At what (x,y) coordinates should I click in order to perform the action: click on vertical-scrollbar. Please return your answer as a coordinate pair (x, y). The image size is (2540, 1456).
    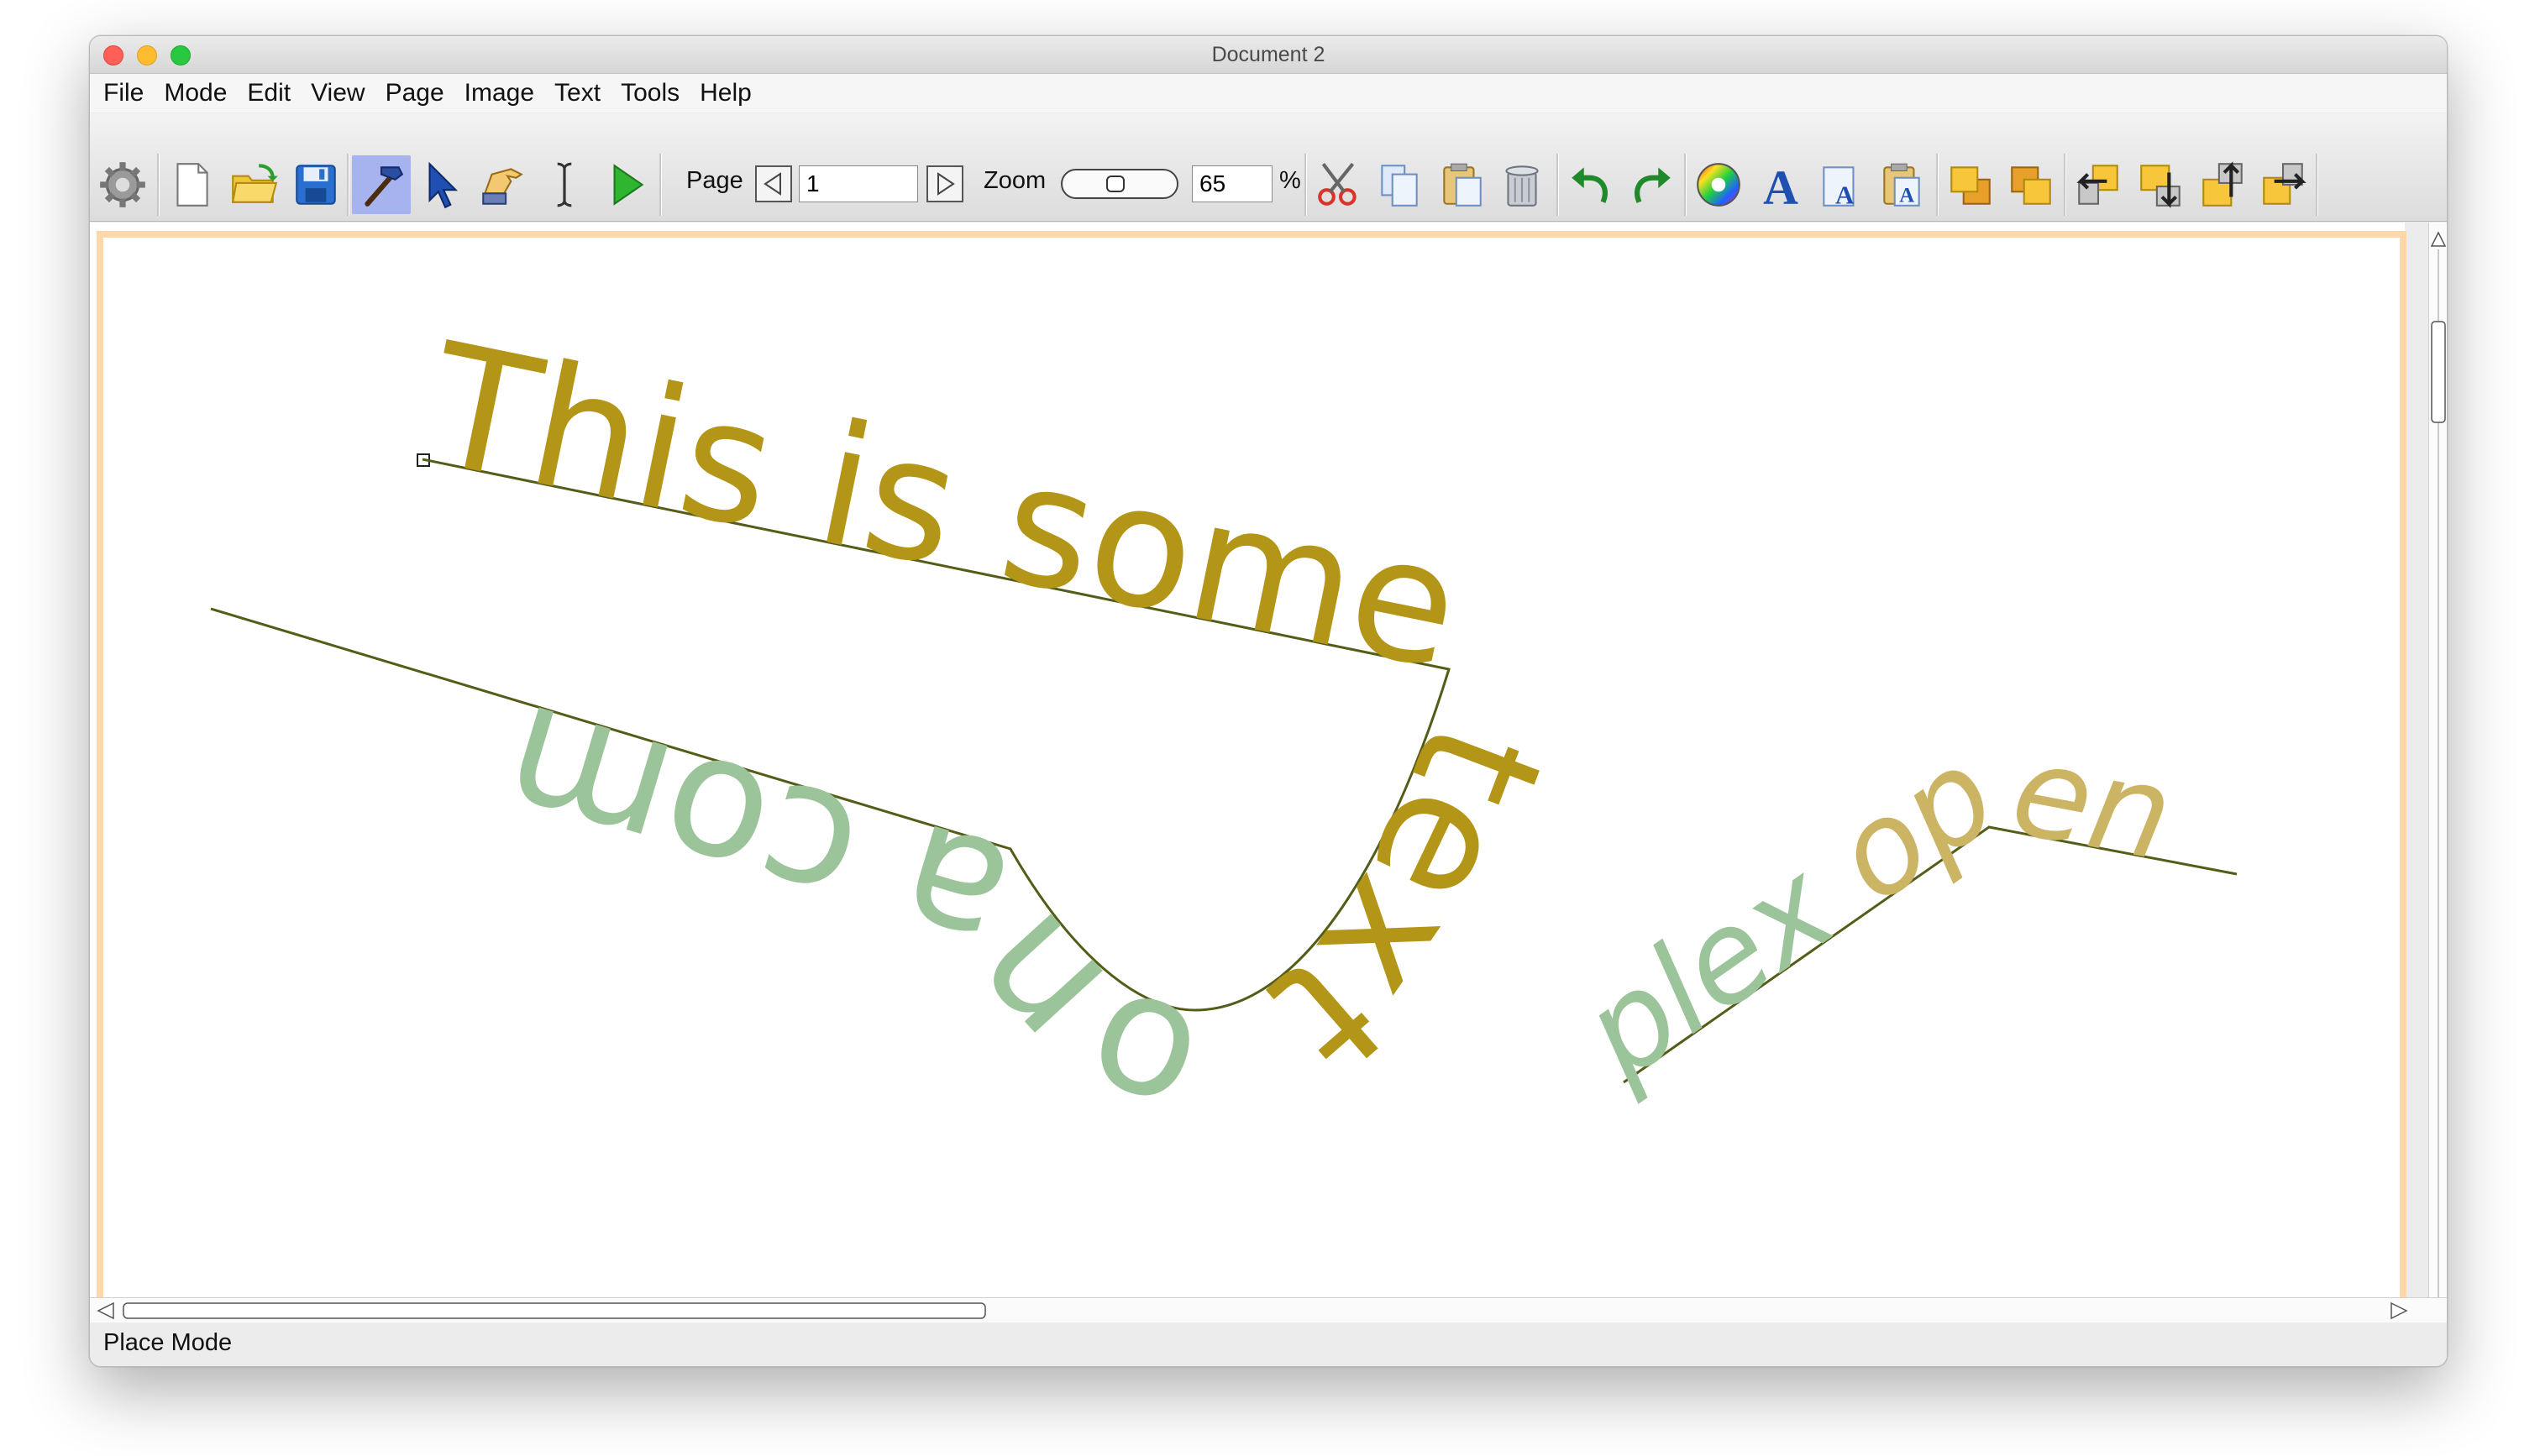
    Looking at the image, I should click on (2437, 778).